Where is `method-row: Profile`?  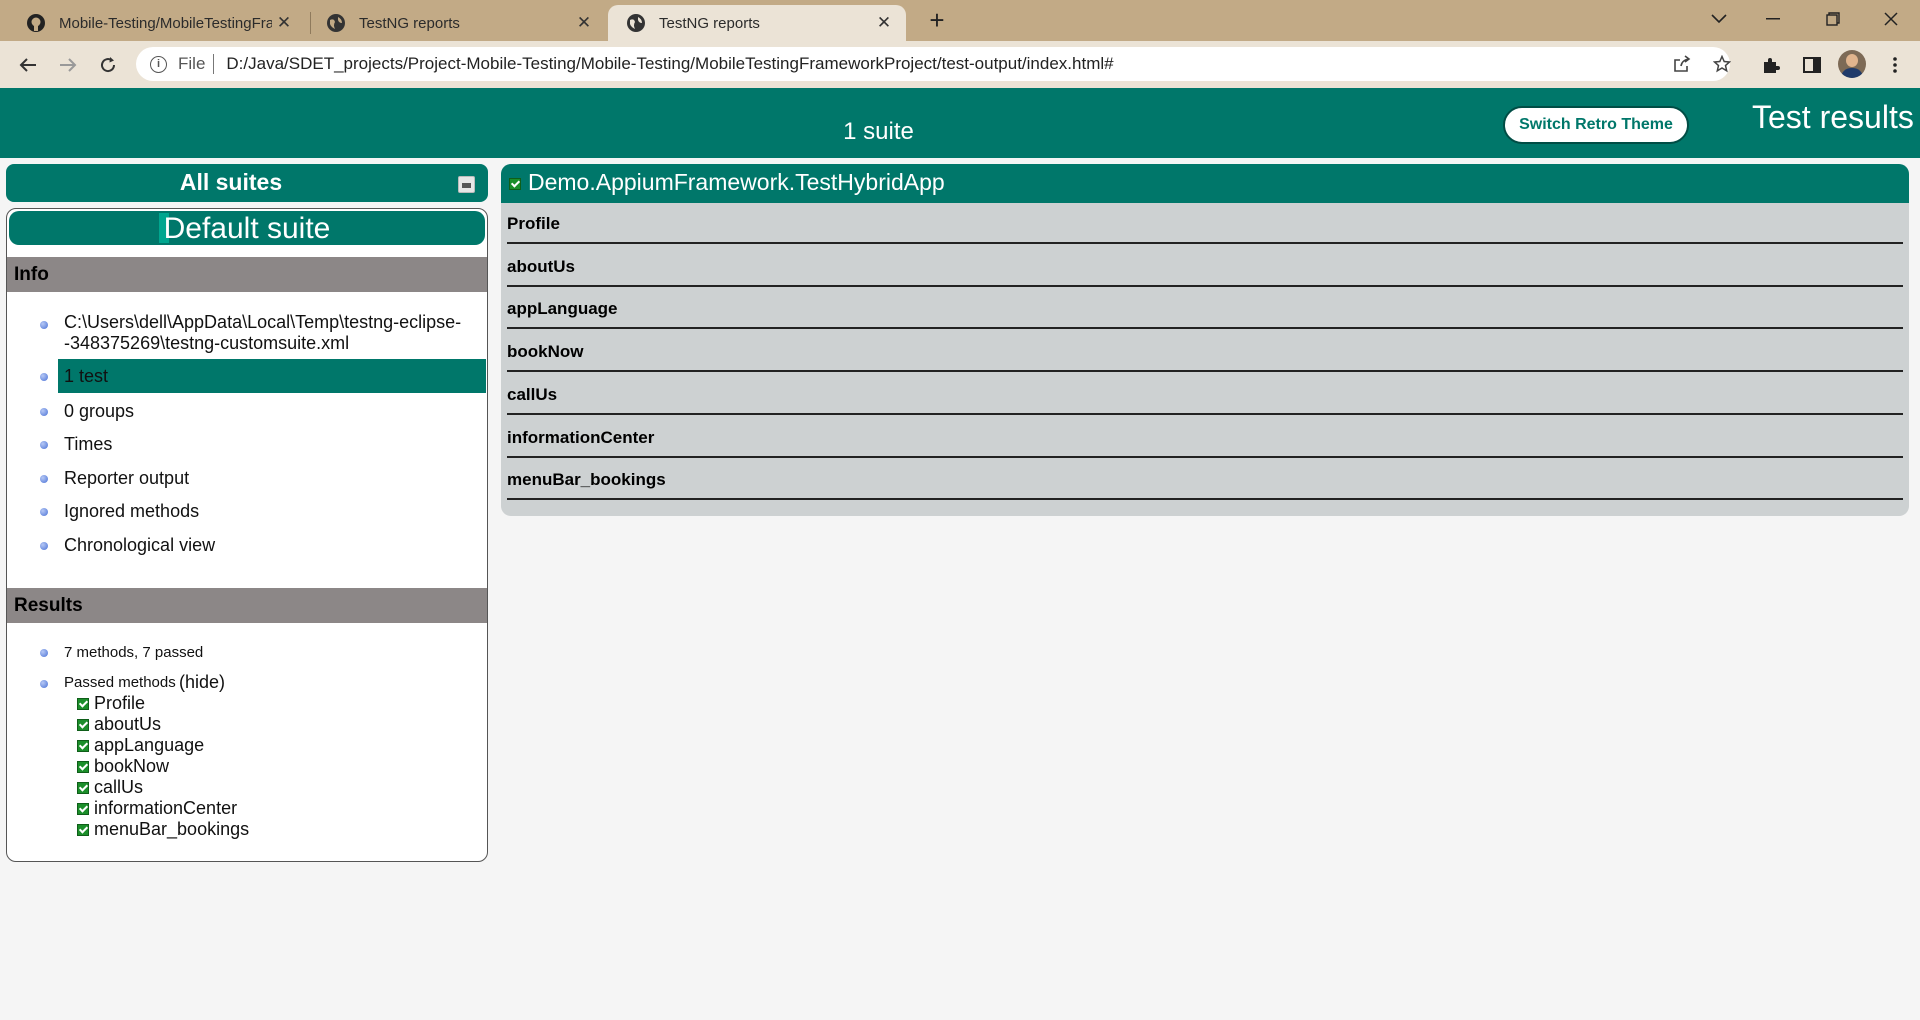 method-row: Profile is located at coordinates (1205, 222).